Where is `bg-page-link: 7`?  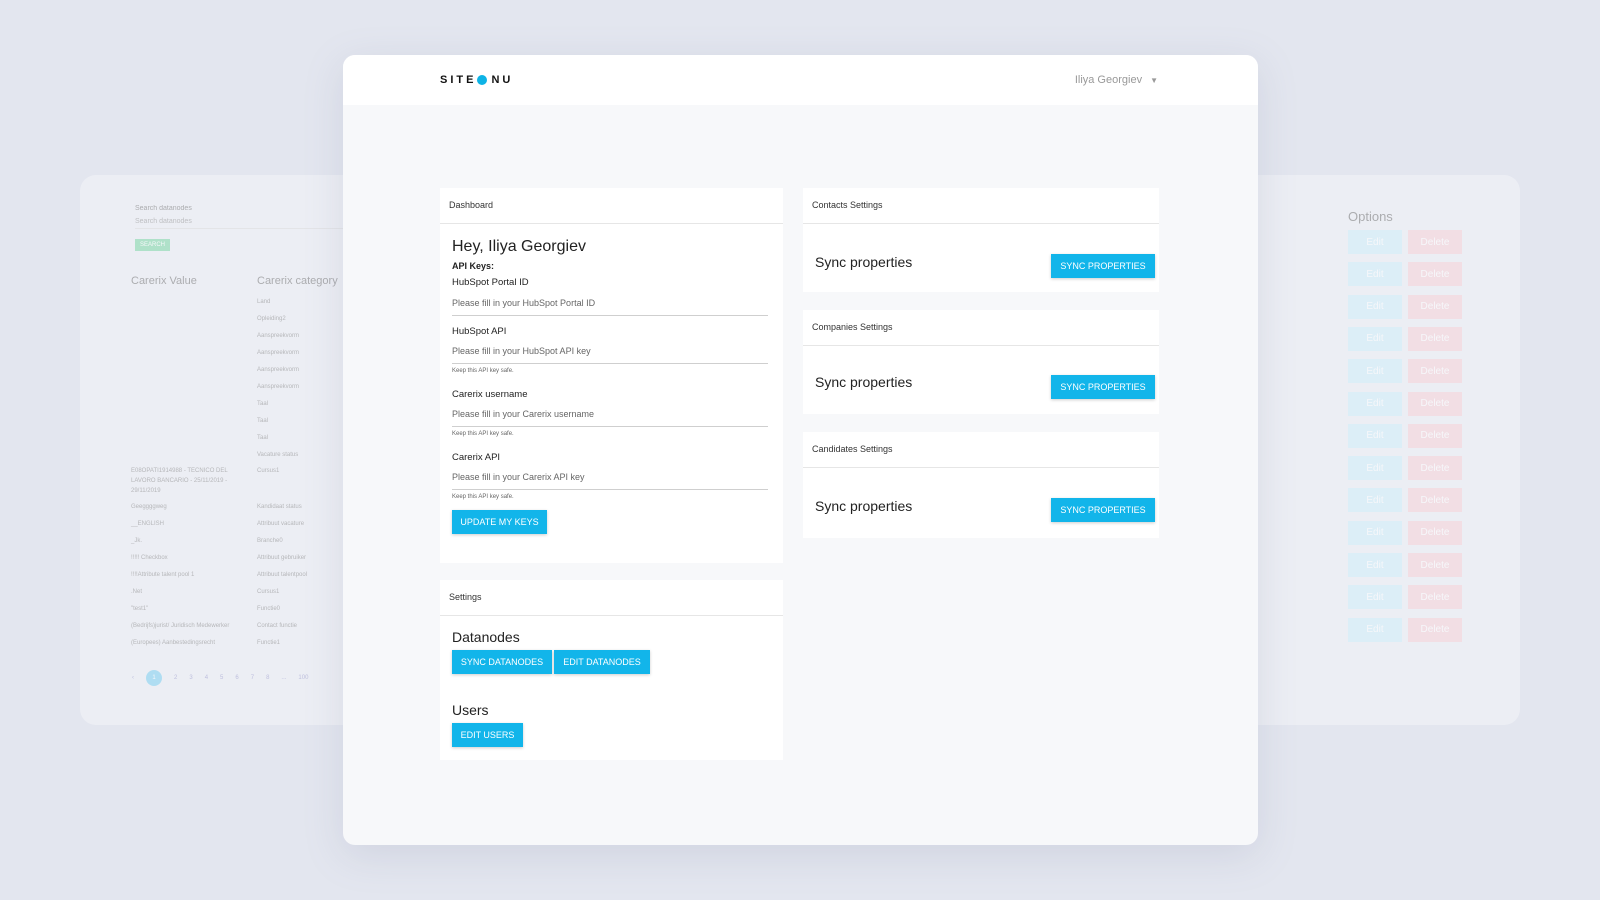 bg-page-link: 7 is located at coordinates (252, 678).